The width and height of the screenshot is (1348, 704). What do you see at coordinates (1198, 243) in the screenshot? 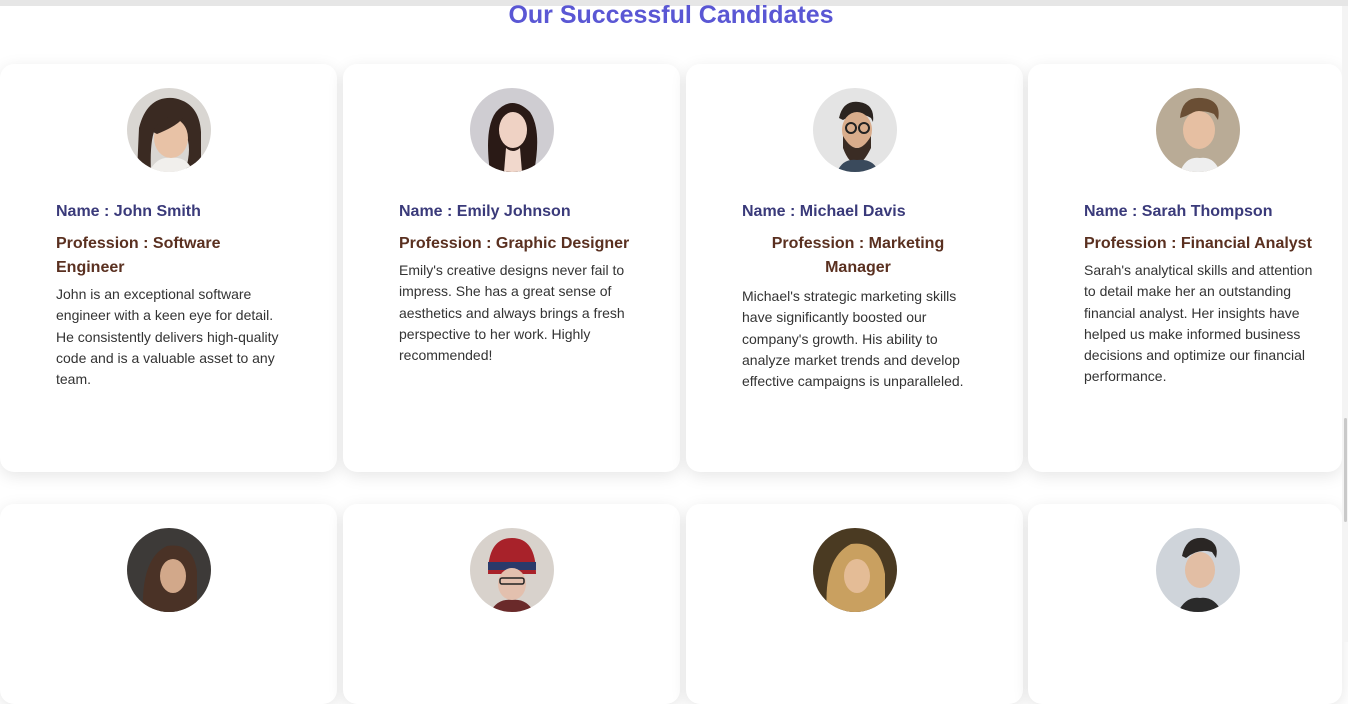
I see `candidate-profession: Profession : Financial Analyst` at bounding box center [1198, 243].